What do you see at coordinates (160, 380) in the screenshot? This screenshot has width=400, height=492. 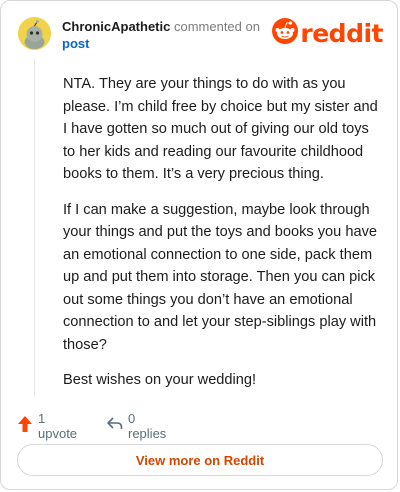 I see `comment-paragraph: Best wishes on your wedding!` at bounding box center [160, 380].